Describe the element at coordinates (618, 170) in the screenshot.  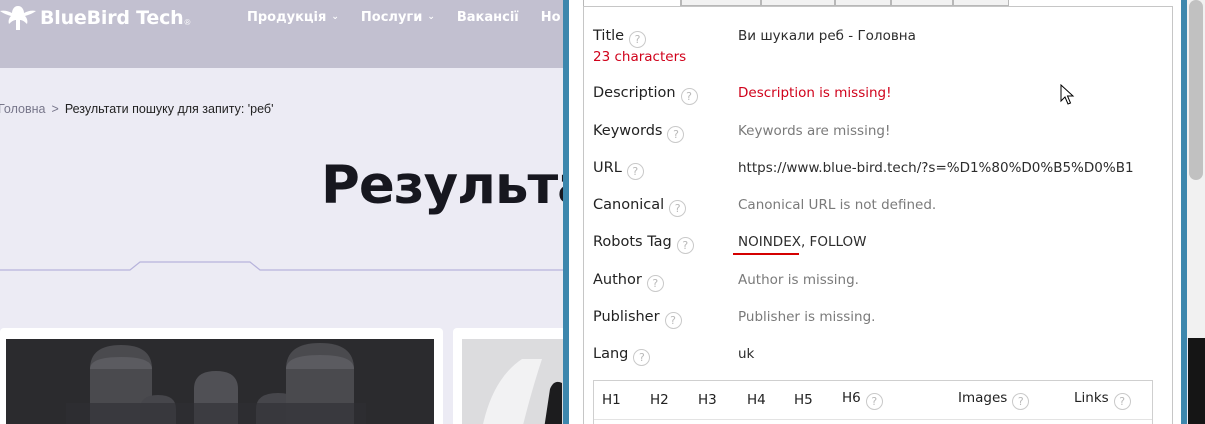
I see `row-label: URL?` at that location.